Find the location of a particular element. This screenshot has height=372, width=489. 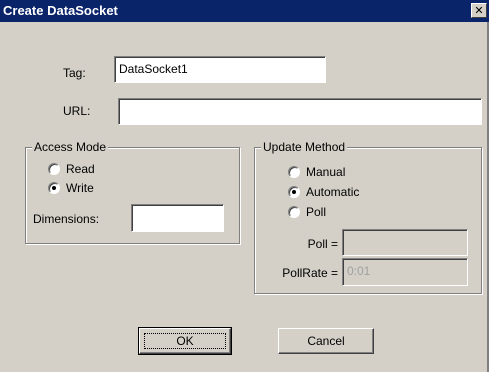

tag-input: DataSocket1 is located at coordinates (220, 69).